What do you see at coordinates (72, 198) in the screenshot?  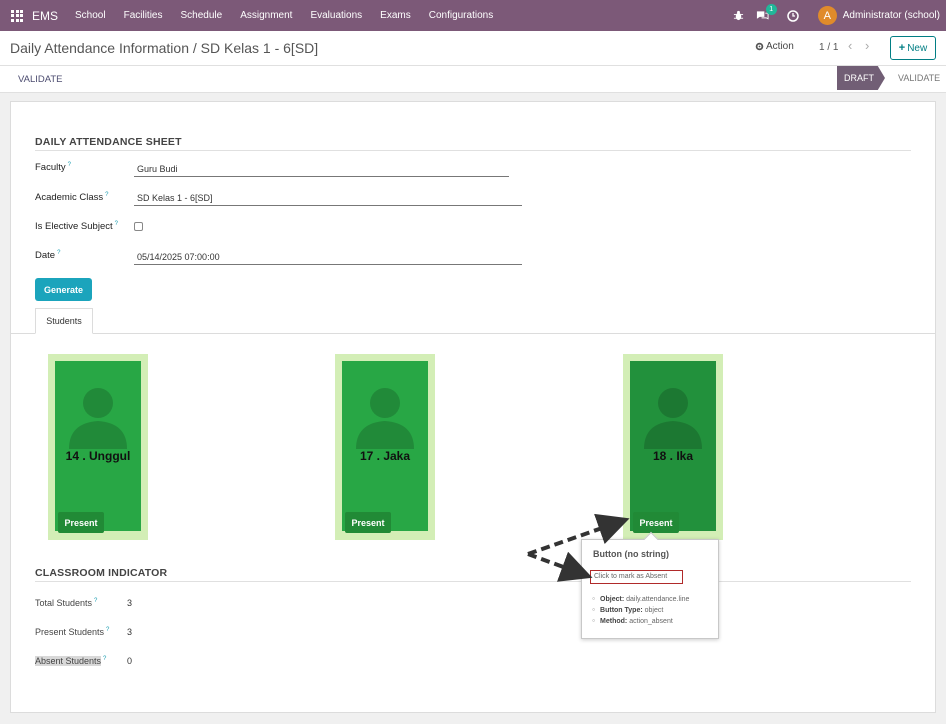 I see `academic-class-label: Academic Class?` at bounding box center [72, 198].